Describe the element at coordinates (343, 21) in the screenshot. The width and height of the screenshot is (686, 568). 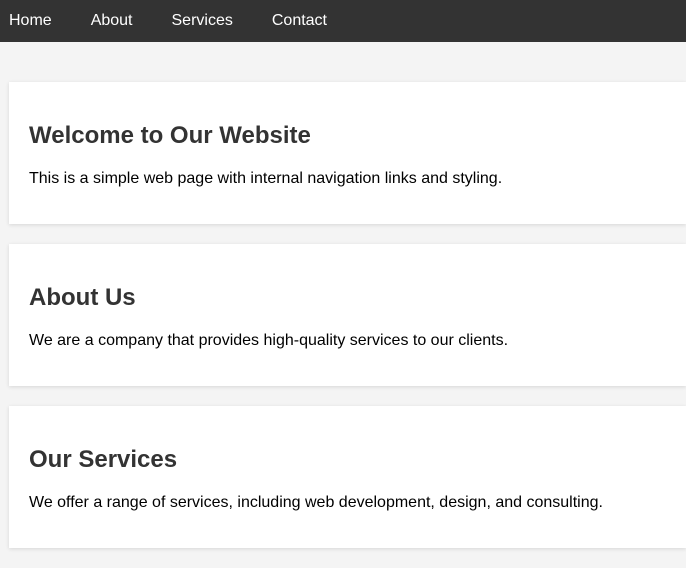
I see `top-navigation: Home About Services Contact` at that location.